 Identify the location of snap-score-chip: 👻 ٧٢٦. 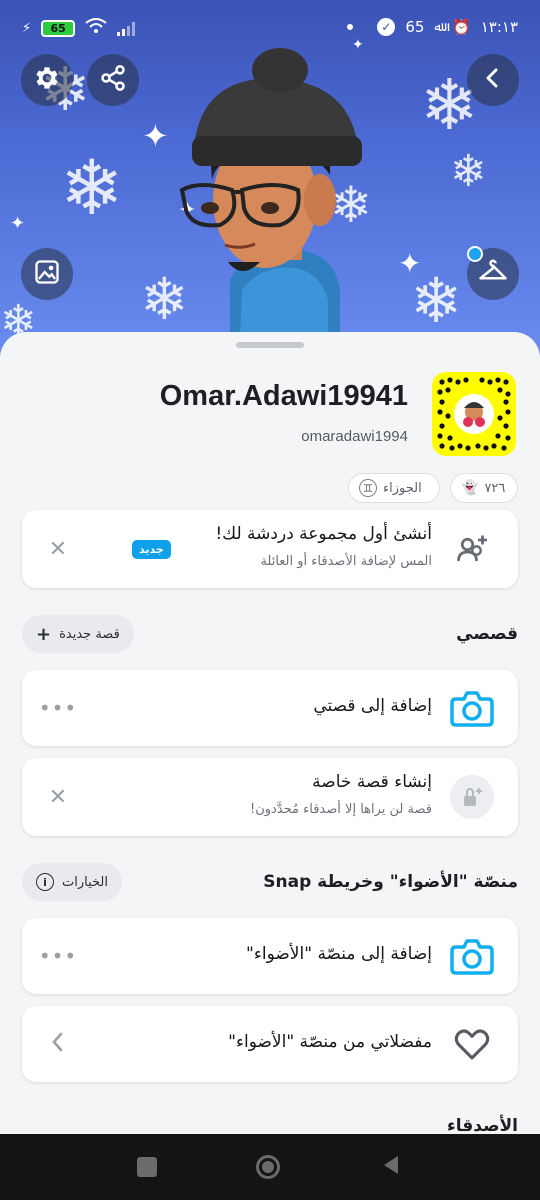
(484, 488).